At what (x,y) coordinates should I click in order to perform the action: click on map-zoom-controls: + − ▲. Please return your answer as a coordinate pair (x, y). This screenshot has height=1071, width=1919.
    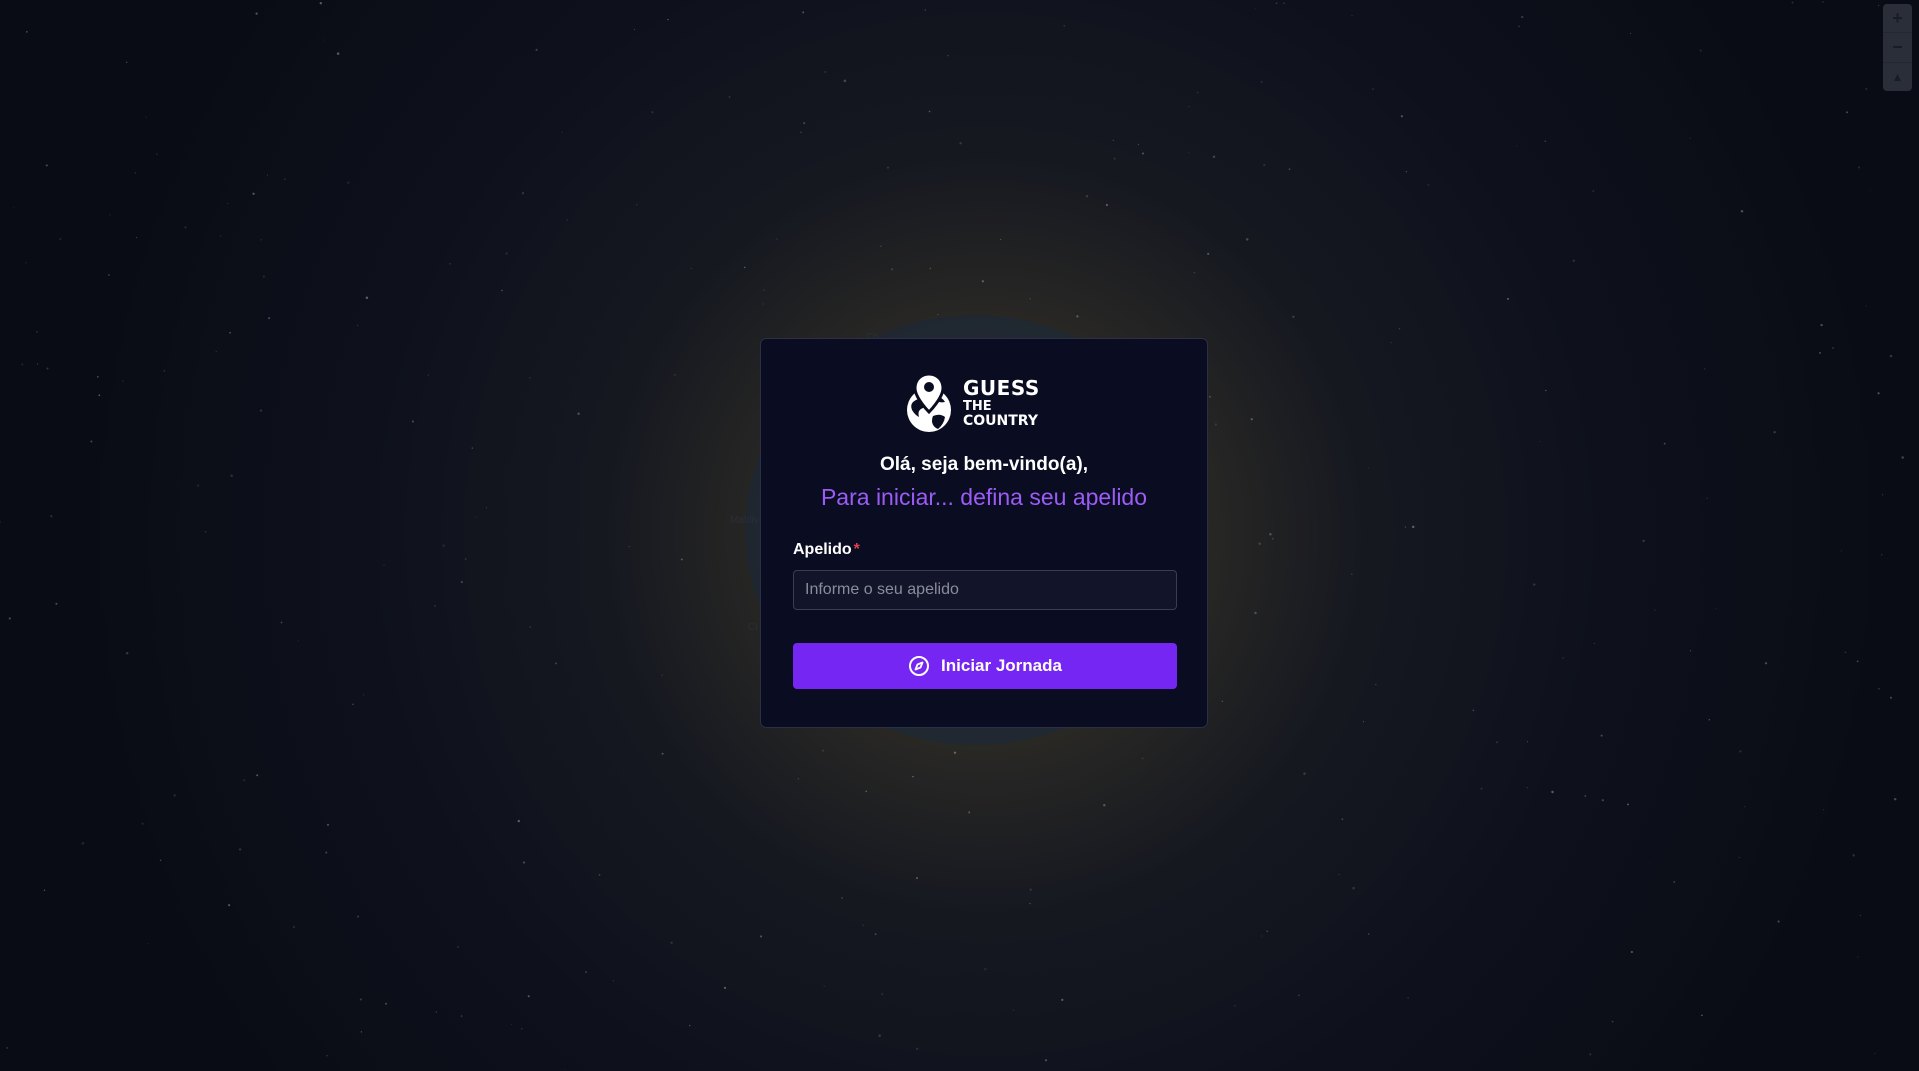
    Looking at the image, I should click on (1897, 47).